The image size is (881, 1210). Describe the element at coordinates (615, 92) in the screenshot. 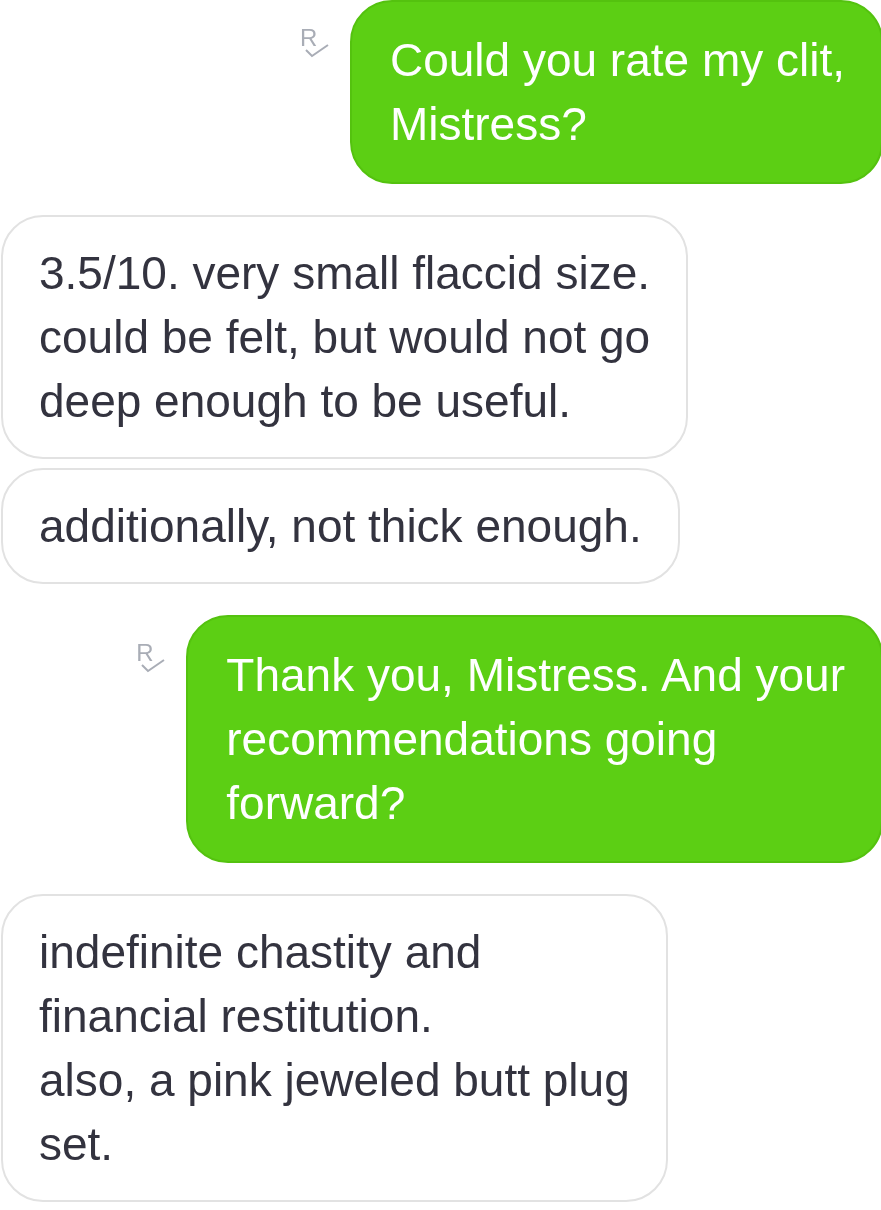

I see `sent-message: Could you rate my clit, Mistress?` at that location.